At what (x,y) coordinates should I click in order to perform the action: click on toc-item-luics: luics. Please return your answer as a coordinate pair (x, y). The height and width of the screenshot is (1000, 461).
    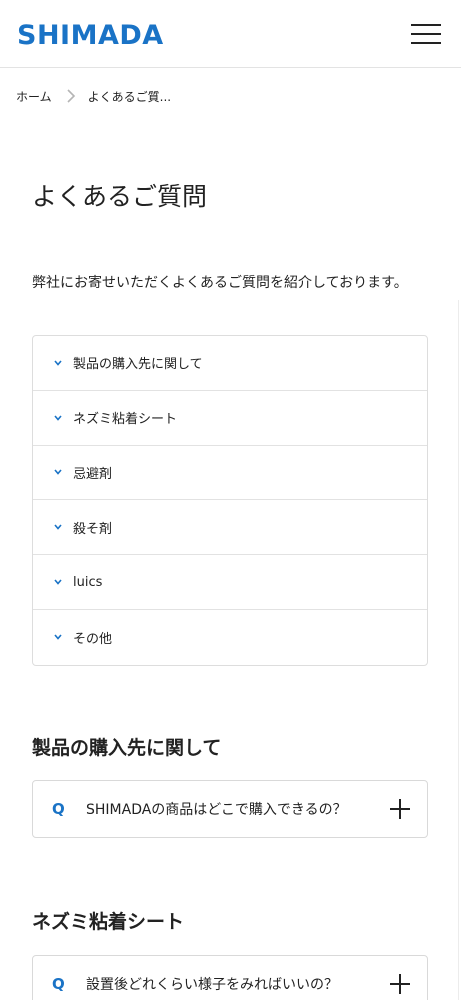
    Looking at the image, I should click on (230, 582).